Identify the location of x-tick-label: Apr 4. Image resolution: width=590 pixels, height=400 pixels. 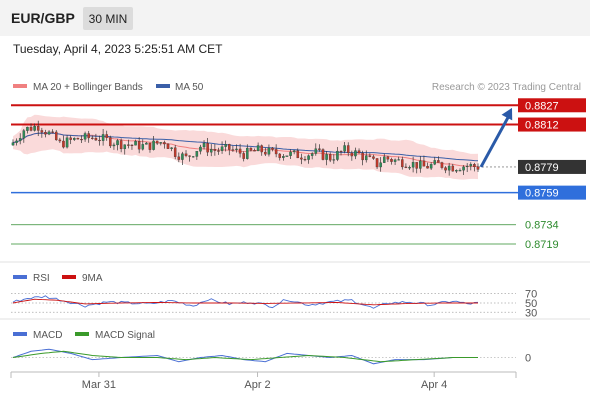
(434, 385).